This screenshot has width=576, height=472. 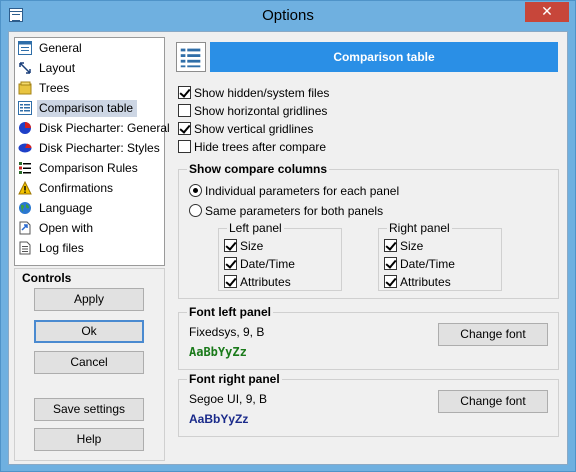 I want to click on font-left-title: Font left panel, so click(x=230, y=312).